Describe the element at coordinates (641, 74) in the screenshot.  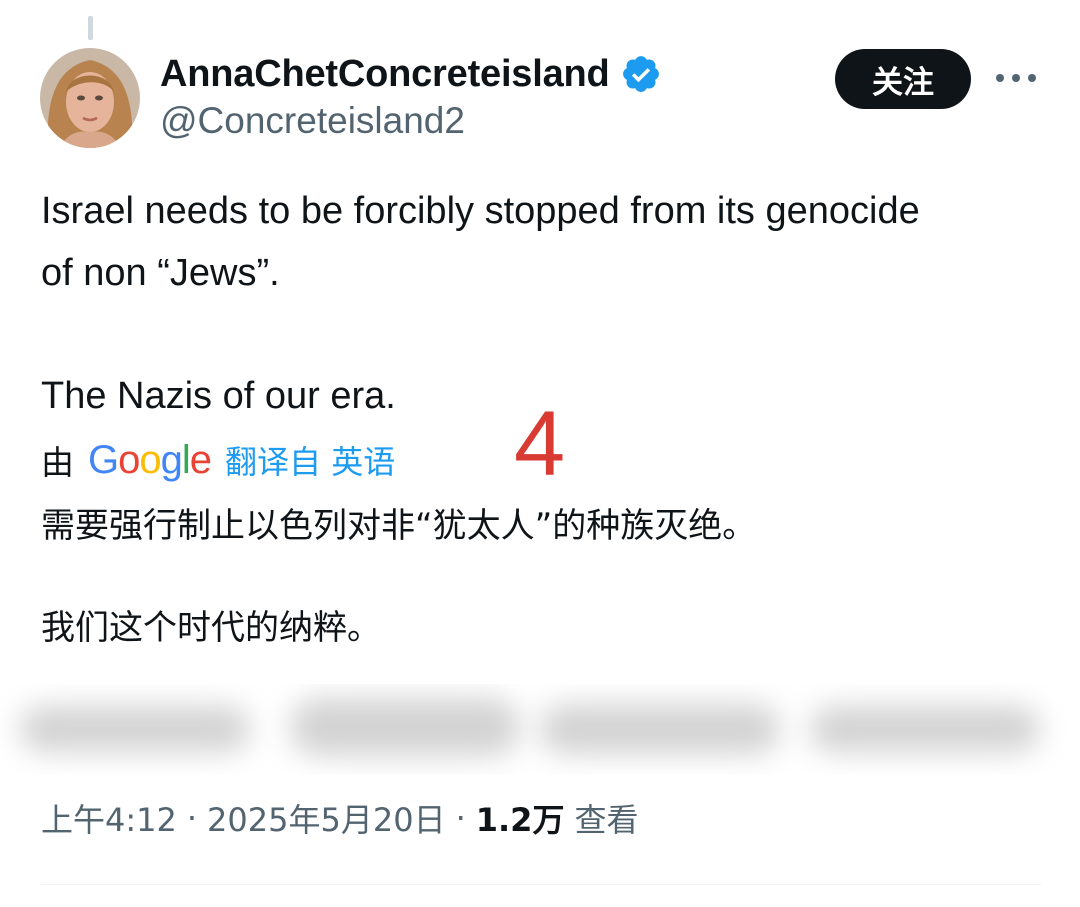
I see `verified-badge-icon` at that location.